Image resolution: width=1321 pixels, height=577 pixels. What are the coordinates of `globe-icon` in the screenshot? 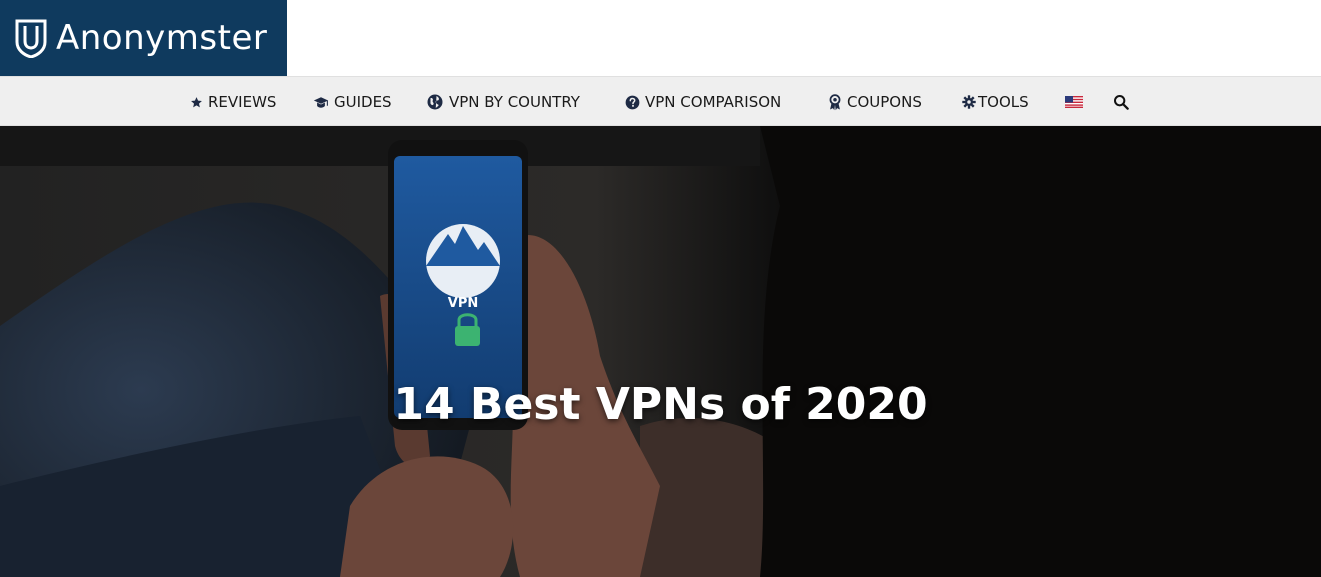 It's located at (435, 102).